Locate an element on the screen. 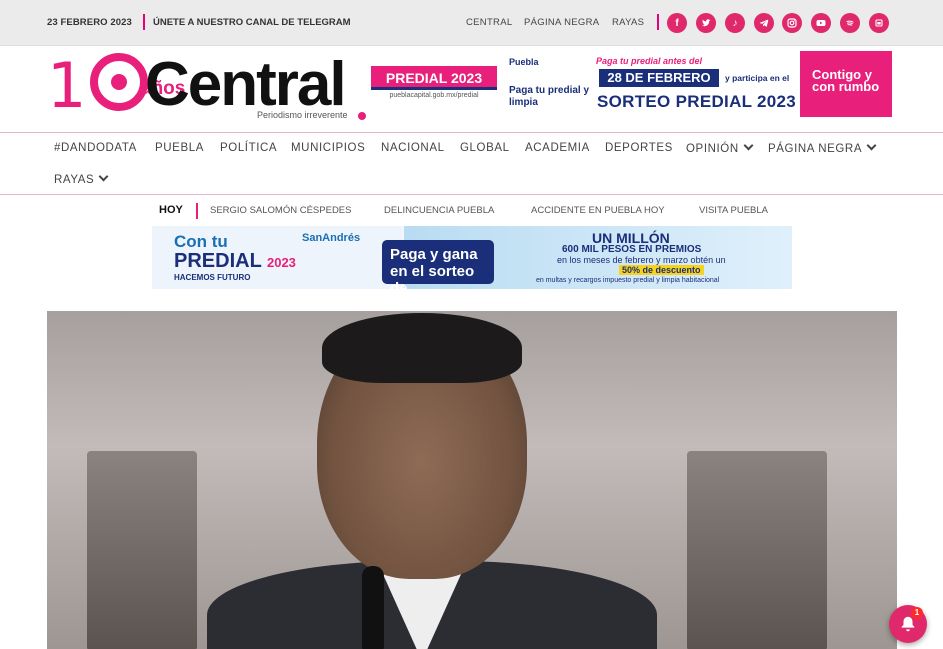  ad-participa: y participa en el is located at coordinates (757, 78).